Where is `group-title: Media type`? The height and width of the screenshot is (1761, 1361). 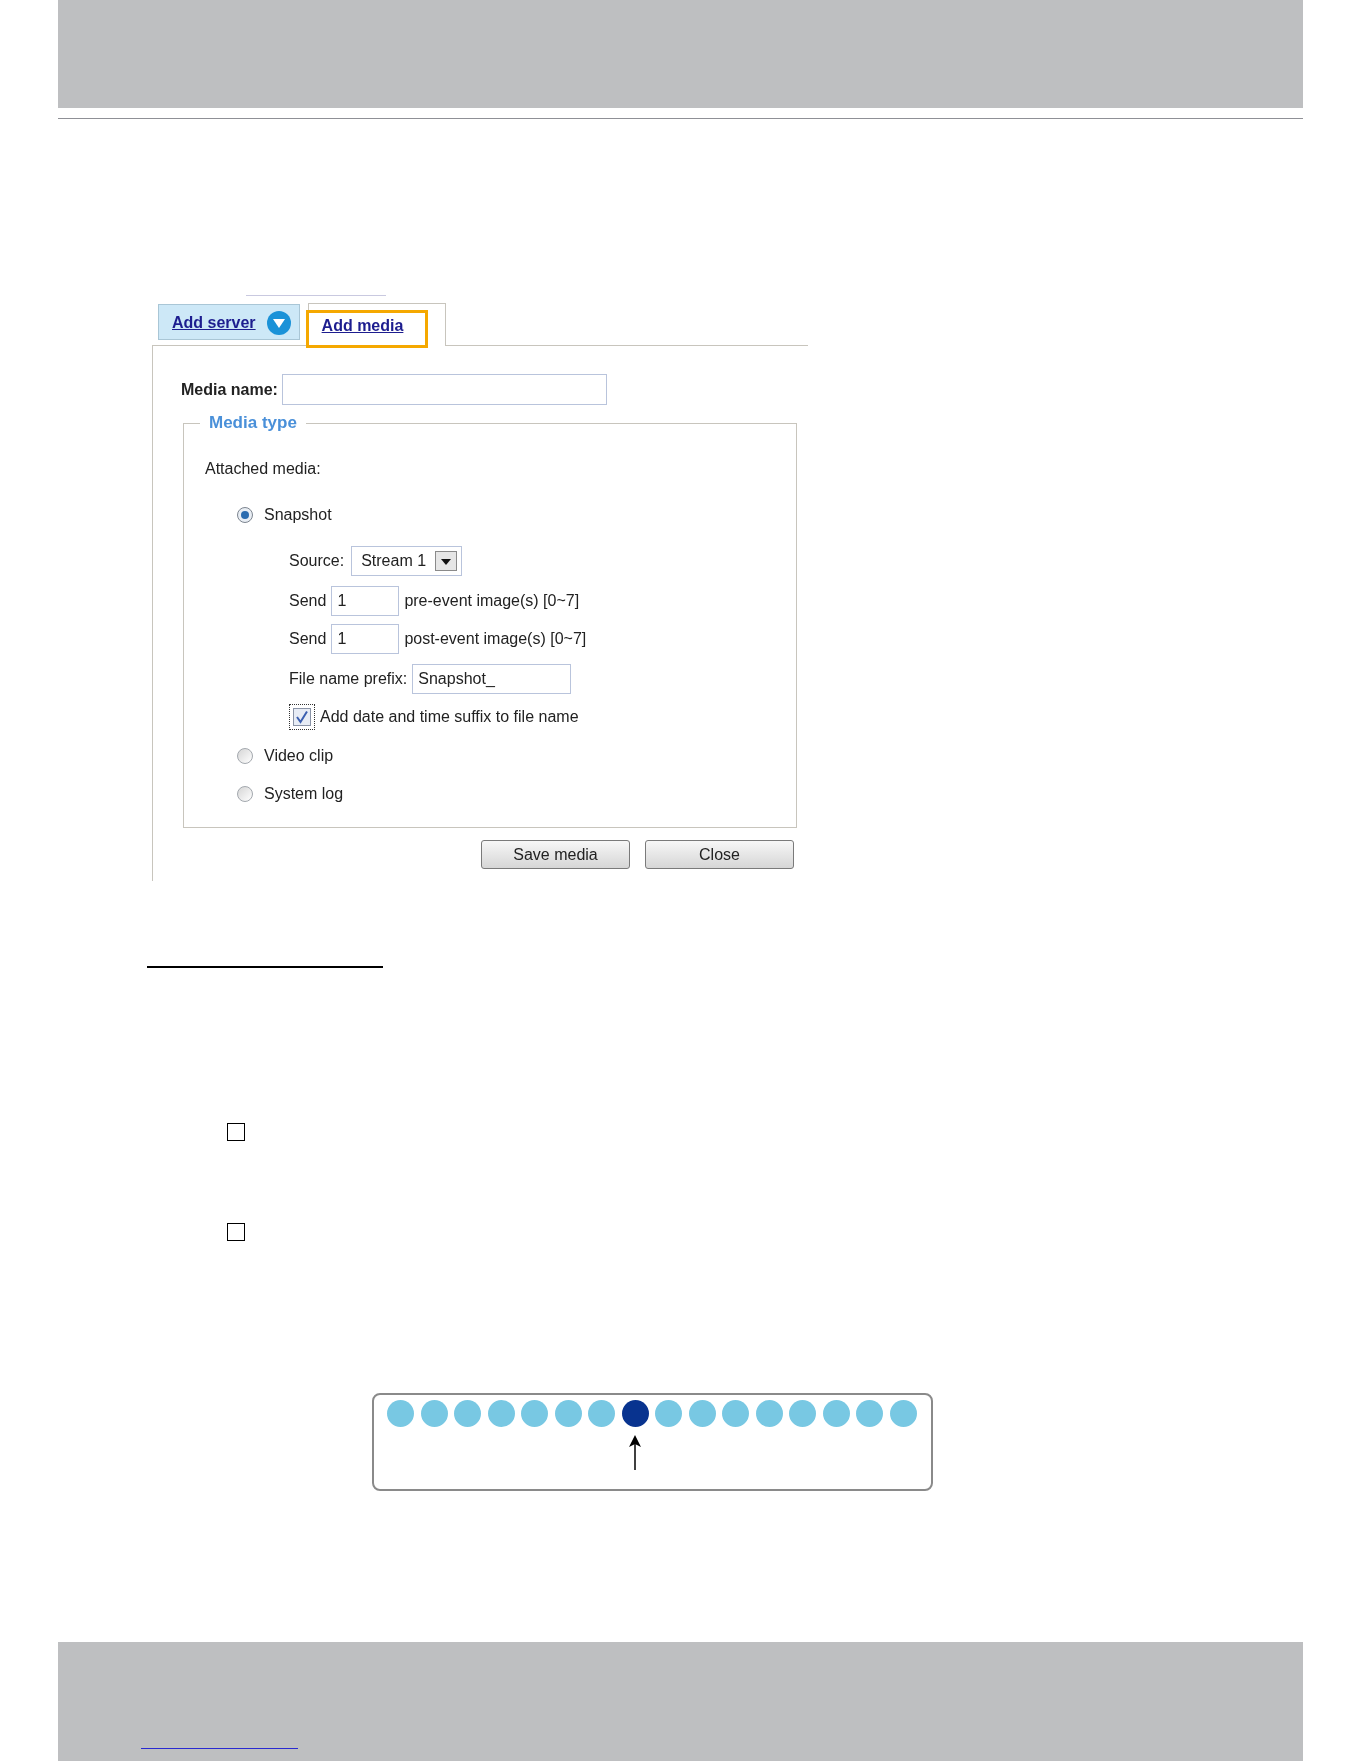 group-title: Media type is located at coordinates (253, 423).